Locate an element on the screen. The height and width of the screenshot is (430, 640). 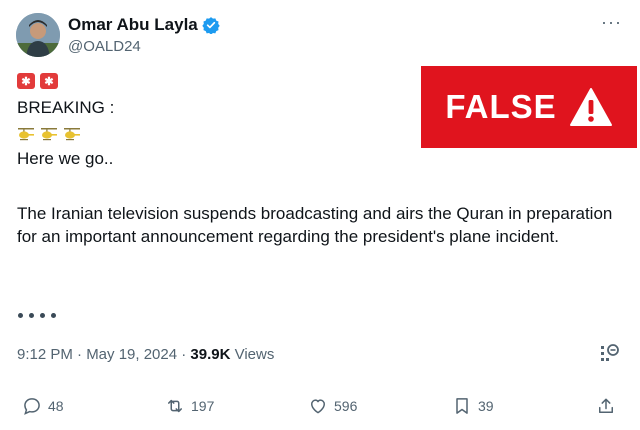
helicopter-emoji-row is located at coordinates (49, 134).